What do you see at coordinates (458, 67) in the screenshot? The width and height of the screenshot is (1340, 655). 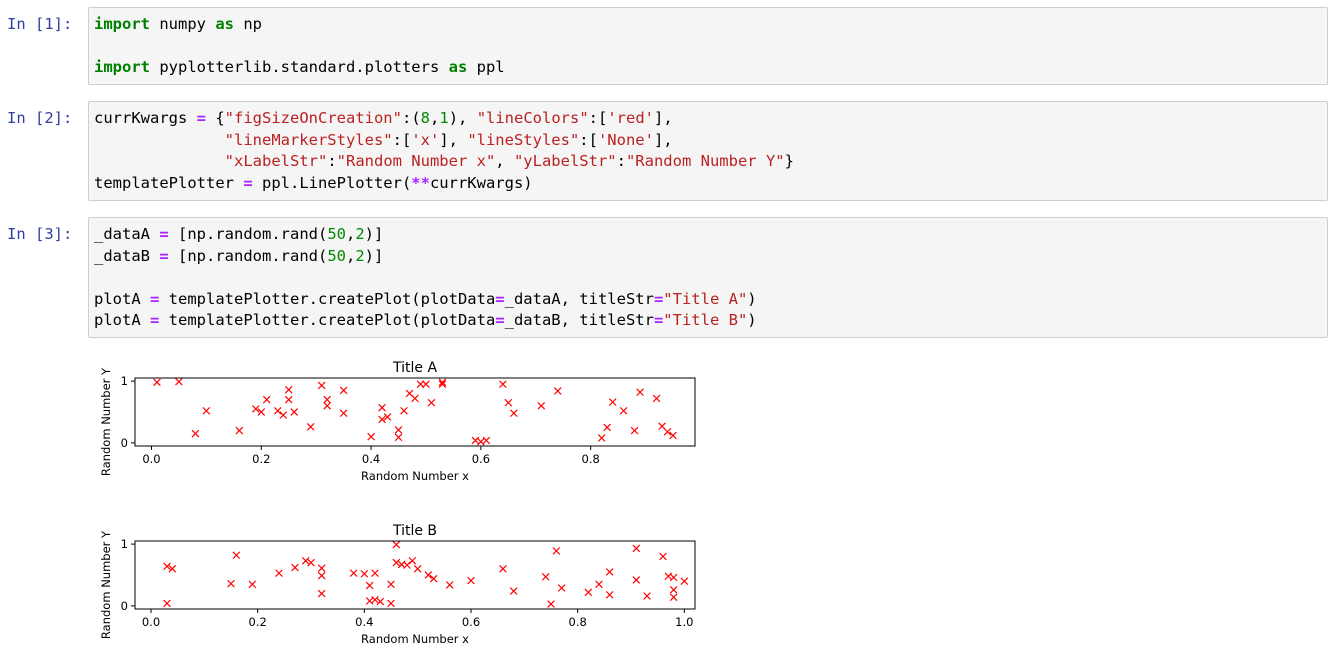 I see `code-token: as` at bounding box center [458, 67].